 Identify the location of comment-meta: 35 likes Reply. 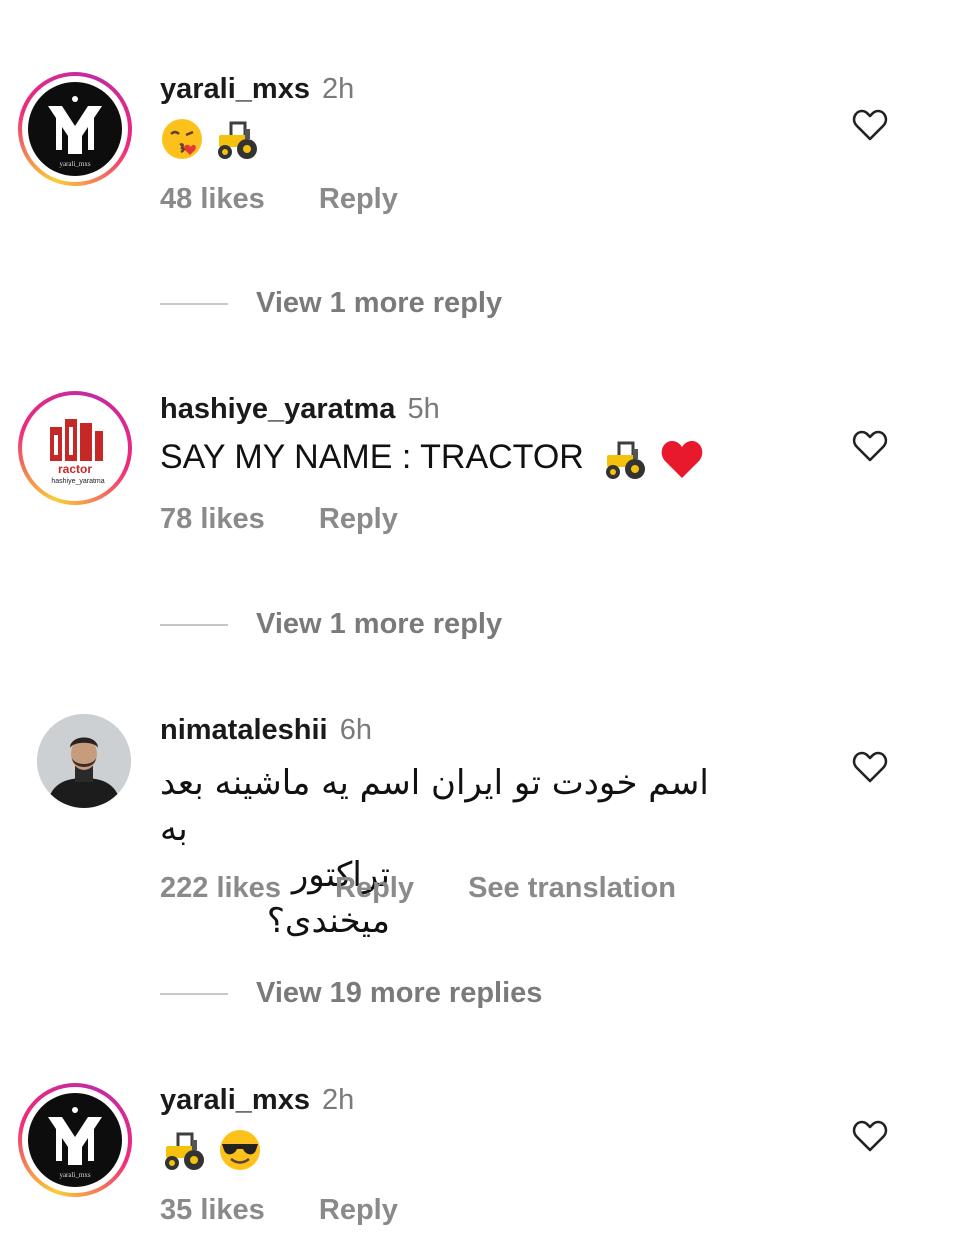
(302, 1210).